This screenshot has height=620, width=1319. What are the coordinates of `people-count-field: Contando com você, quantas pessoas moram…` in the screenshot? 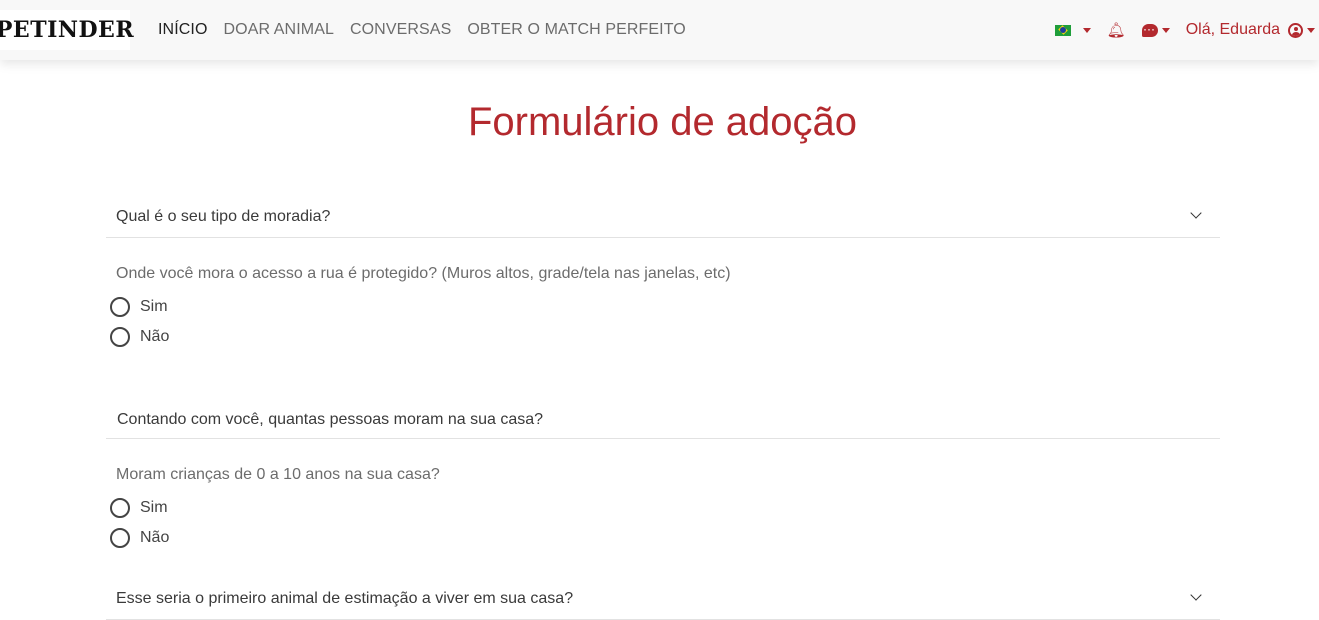 It's located at (663, 419).